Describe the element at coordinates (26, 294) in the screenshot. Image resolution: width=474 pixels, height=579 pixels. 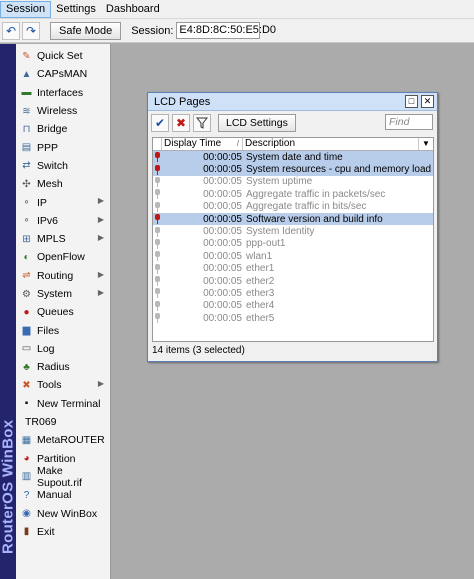
I see `system-icon: ⚙` at that location.